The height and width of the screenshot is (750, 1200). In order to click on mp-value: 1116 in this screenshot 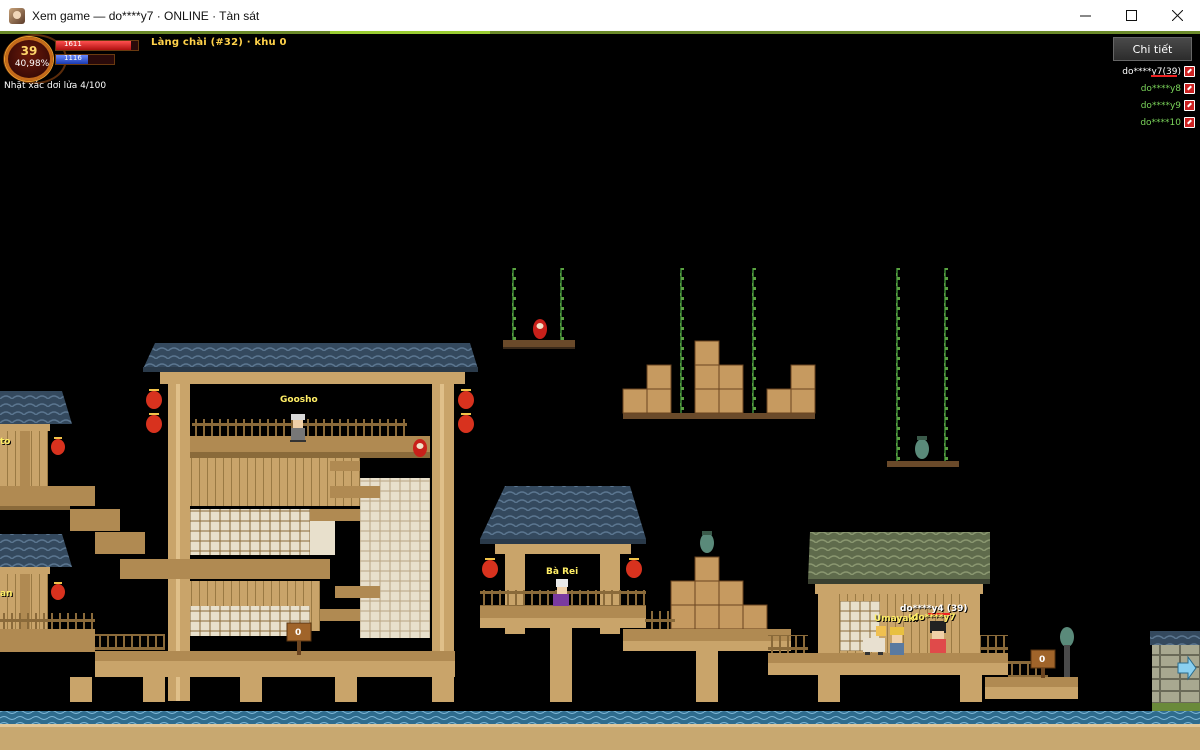, I will do `click(73, 58)`.